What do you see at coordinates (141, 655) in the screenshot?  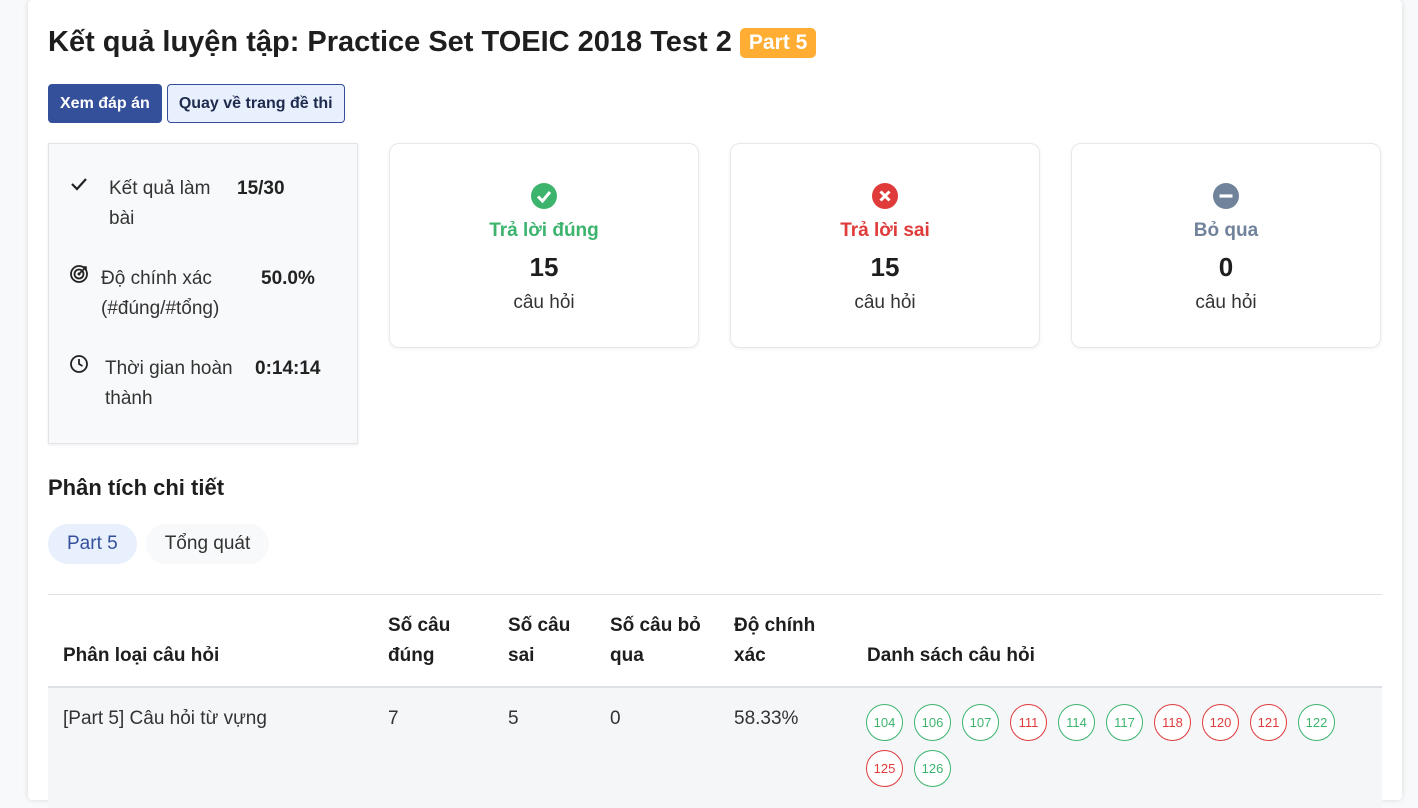 I see `header-type: Phân loại câu hỏi` at bounding box center [141, 655].